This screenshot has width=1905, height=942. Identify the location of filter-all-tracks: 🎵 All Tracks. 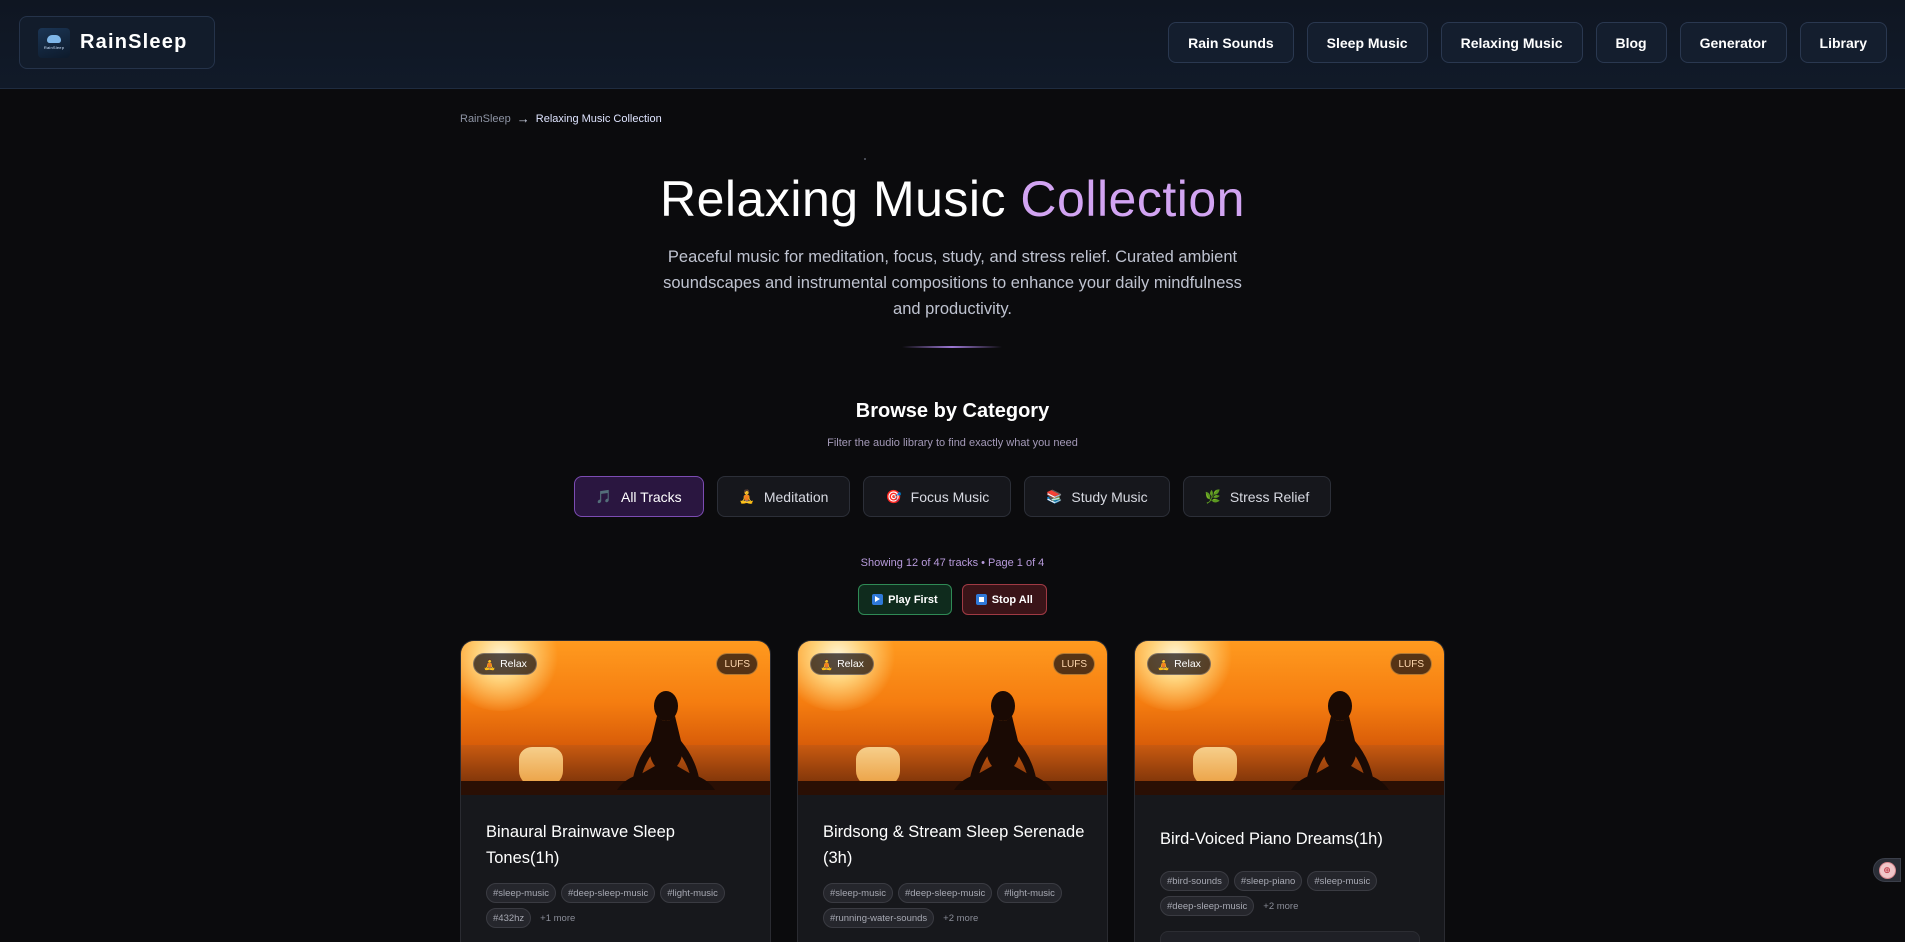
(638, 496).